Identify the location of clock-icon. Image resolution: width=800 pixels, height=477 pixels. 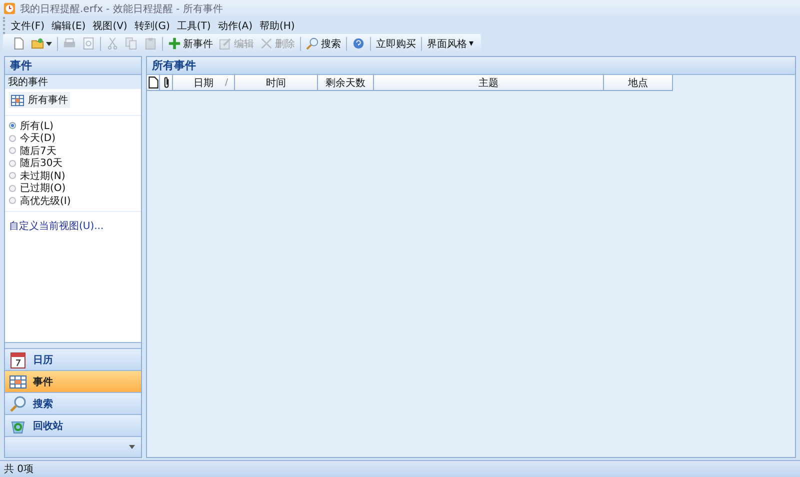
(9, 8).